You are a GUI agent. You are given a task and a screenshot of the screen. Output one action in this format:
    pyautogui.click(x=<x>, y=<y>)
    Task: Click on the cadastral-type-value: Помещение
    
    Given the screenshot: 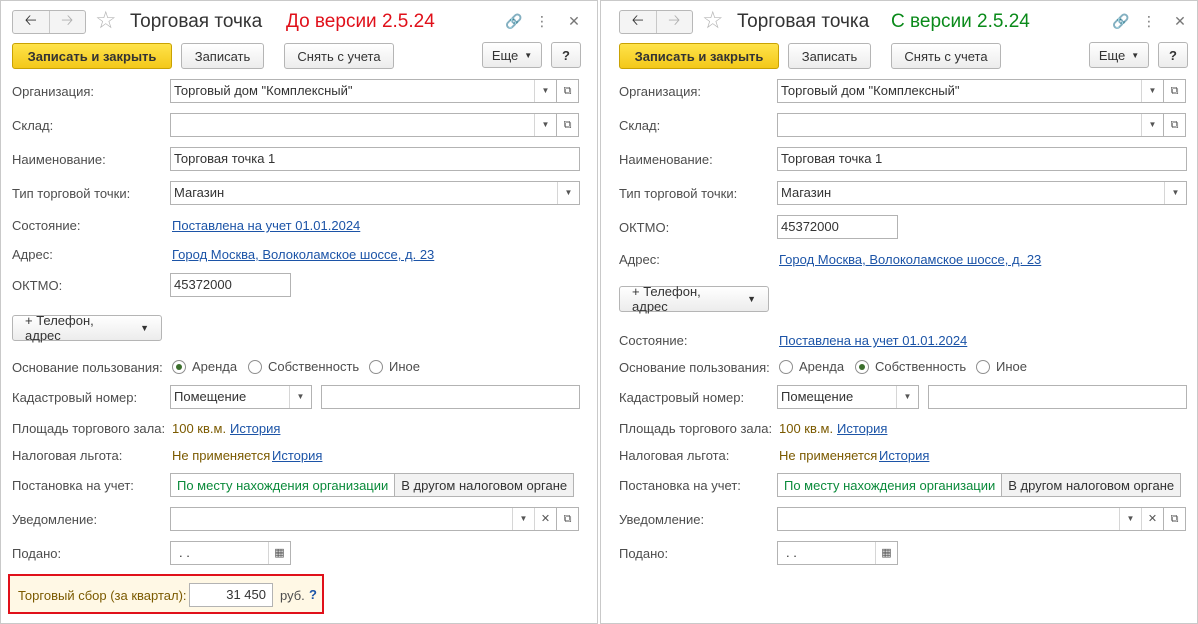 What is the action you would take?
    pyautogui.click(x=210, y=396)
    